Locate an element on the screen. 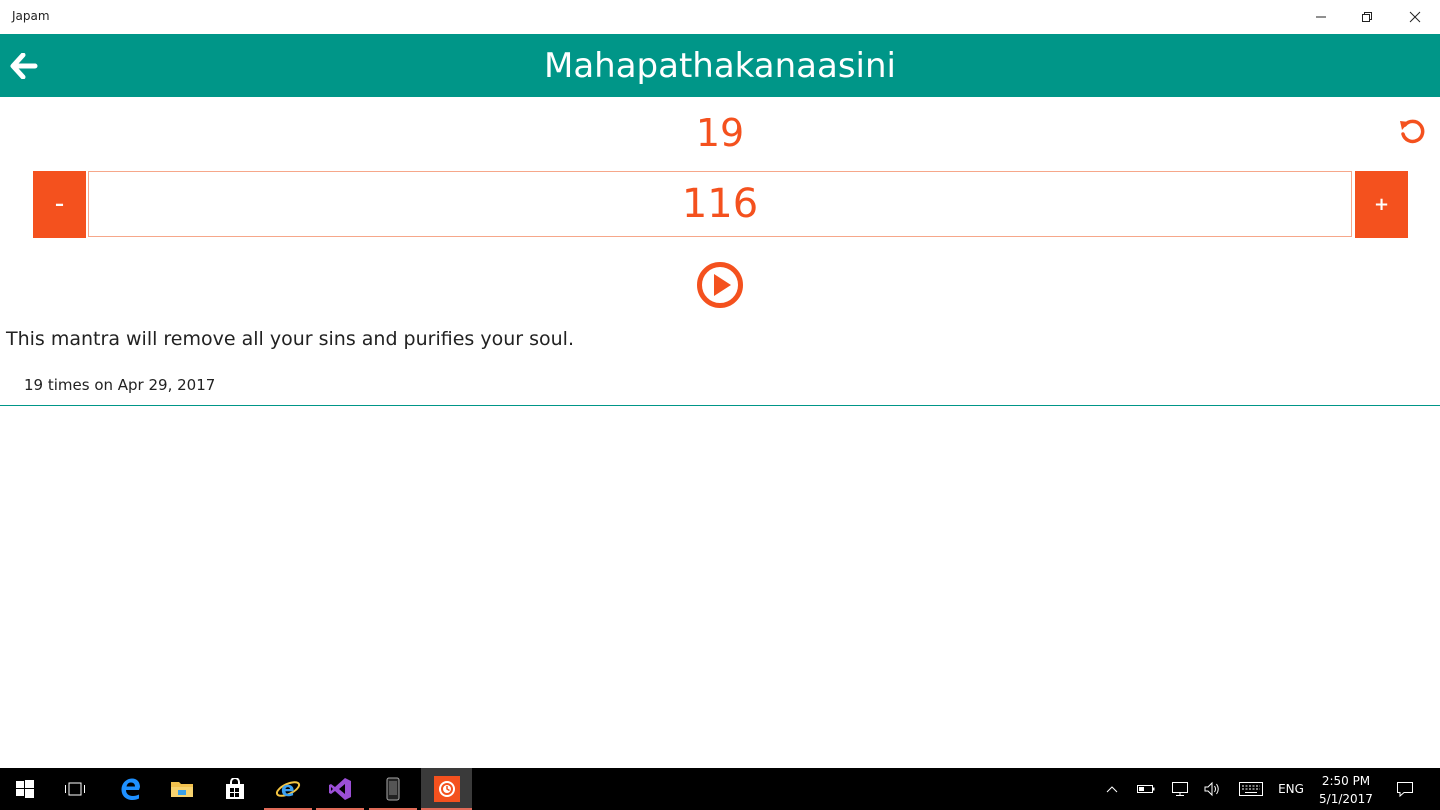  task-view-icon is located at coordinates (75, 789).